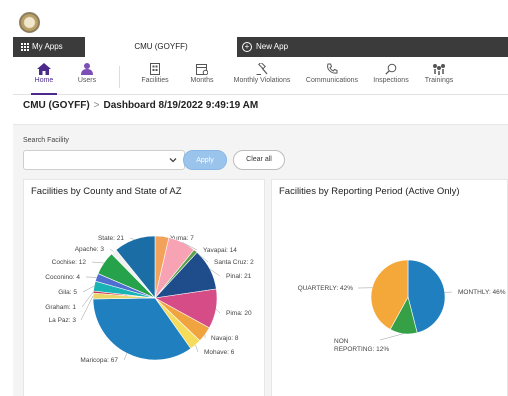  What do you see at coordinates (272, 46) in the screenshot?
I see `tab-new-app-label: New App` at bounding box center [272, 46].